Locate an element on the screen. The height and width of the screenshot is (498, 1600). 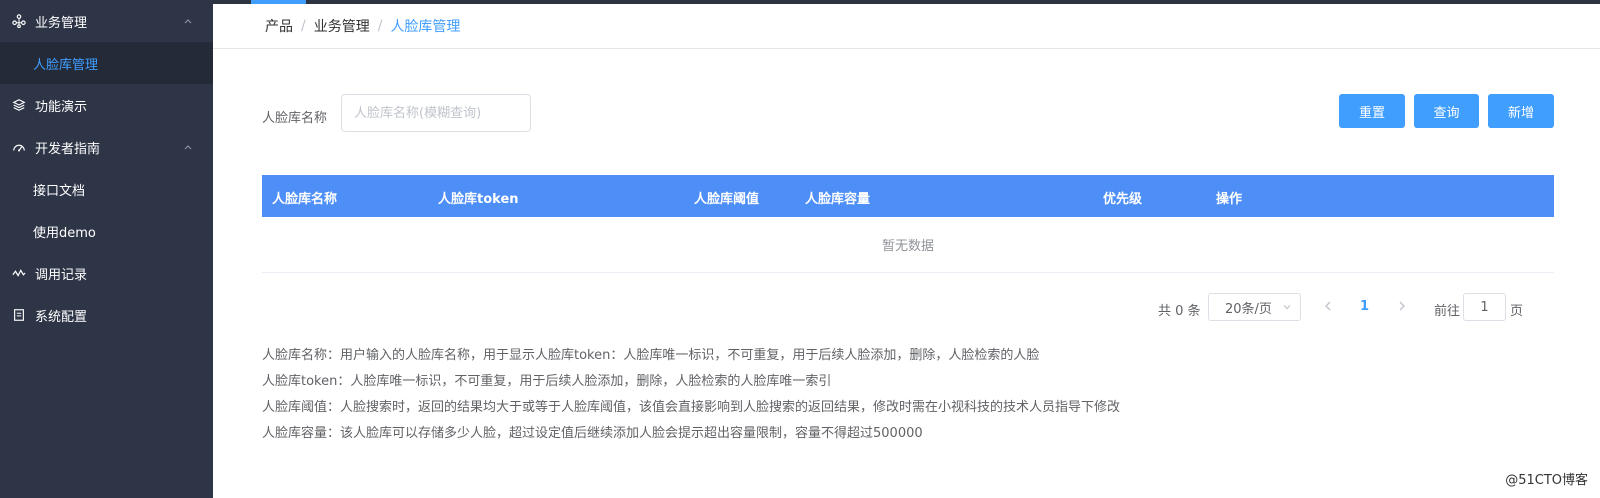
sidebar-item-dev-guide: 开发者指南 is located at coordinates (106, 147).